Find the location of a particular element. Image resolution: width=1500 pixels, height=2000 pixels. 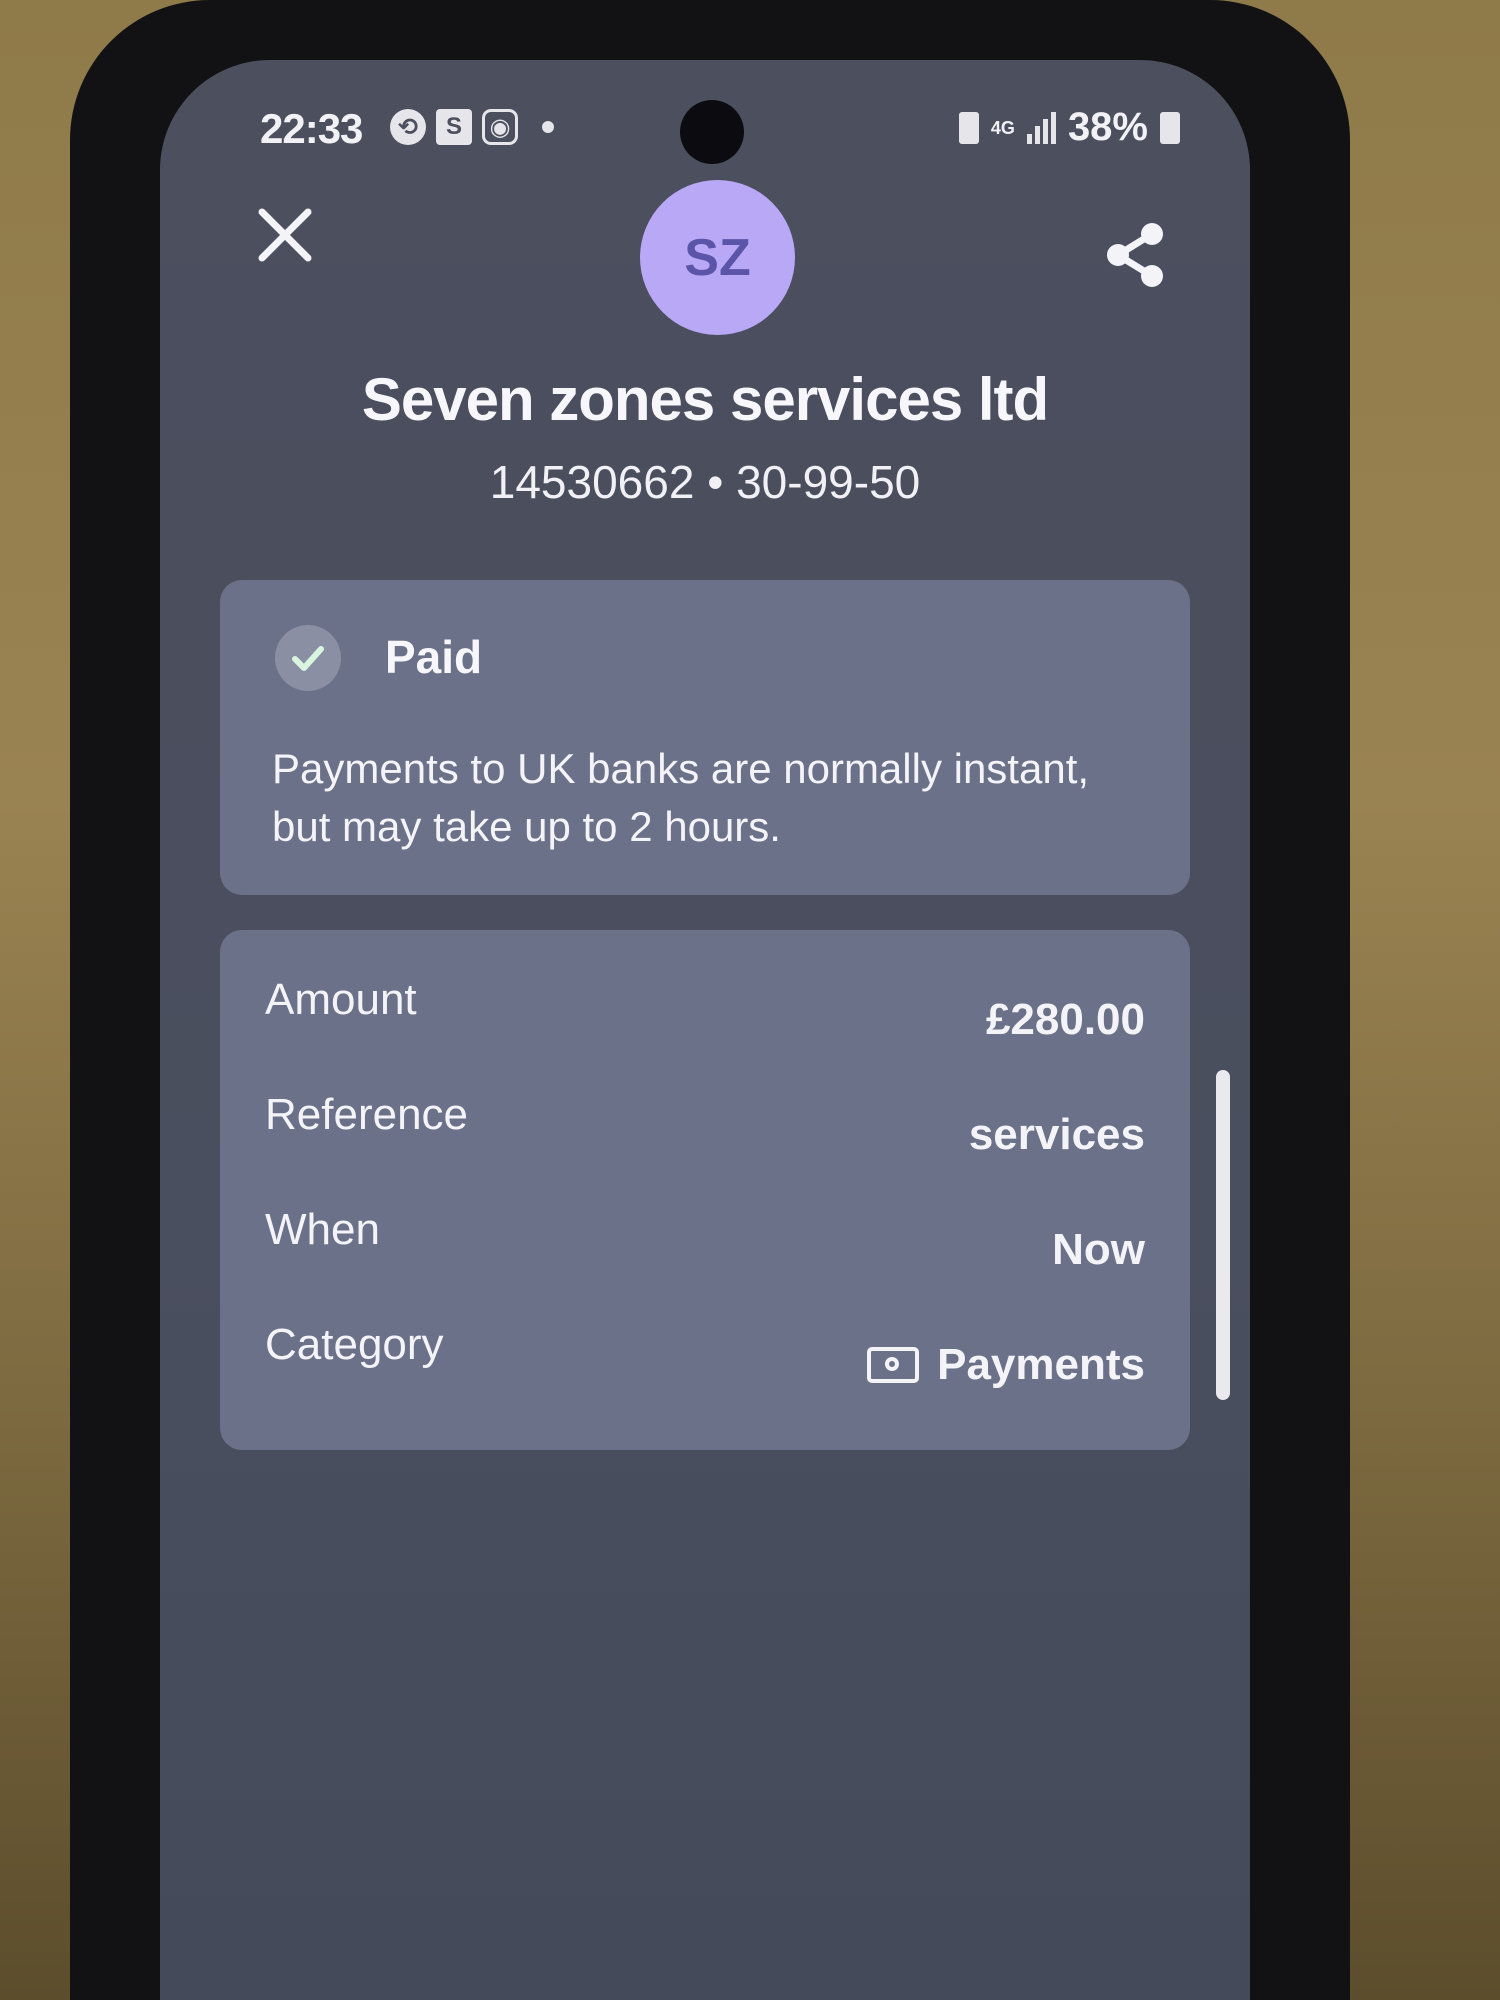

sync-icon: ⟲ is located at coordinates (408, 127).